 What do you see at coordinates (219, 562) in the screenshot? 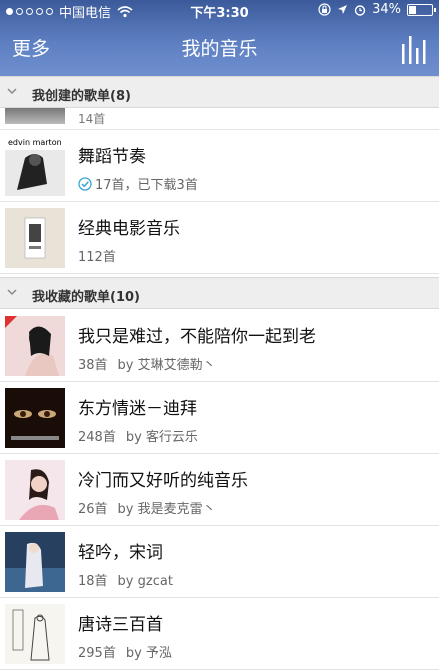
I see `list-item: 轻吟，宋词 18首 by gzcat` at bounding box center [219, 562].